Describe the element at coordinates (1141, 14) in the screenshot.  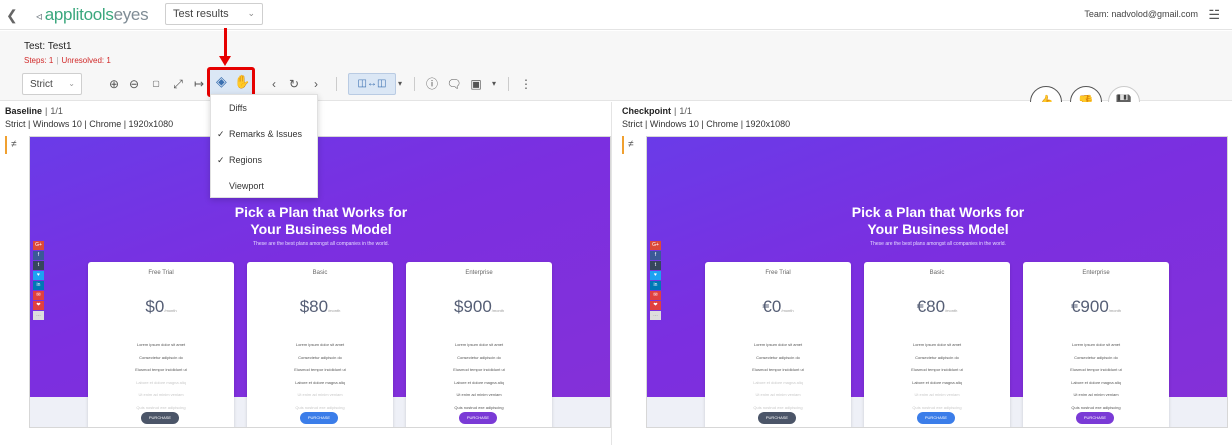
I see `team-label: Team: nadvolod@gmail.com` at that location.